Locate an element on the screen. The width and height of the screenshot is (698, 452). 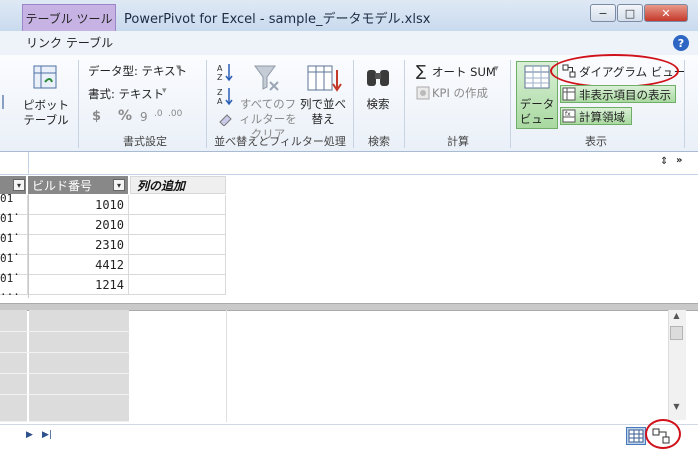
table-row: 01 ... 1010 is located at coordinates (113, 205).